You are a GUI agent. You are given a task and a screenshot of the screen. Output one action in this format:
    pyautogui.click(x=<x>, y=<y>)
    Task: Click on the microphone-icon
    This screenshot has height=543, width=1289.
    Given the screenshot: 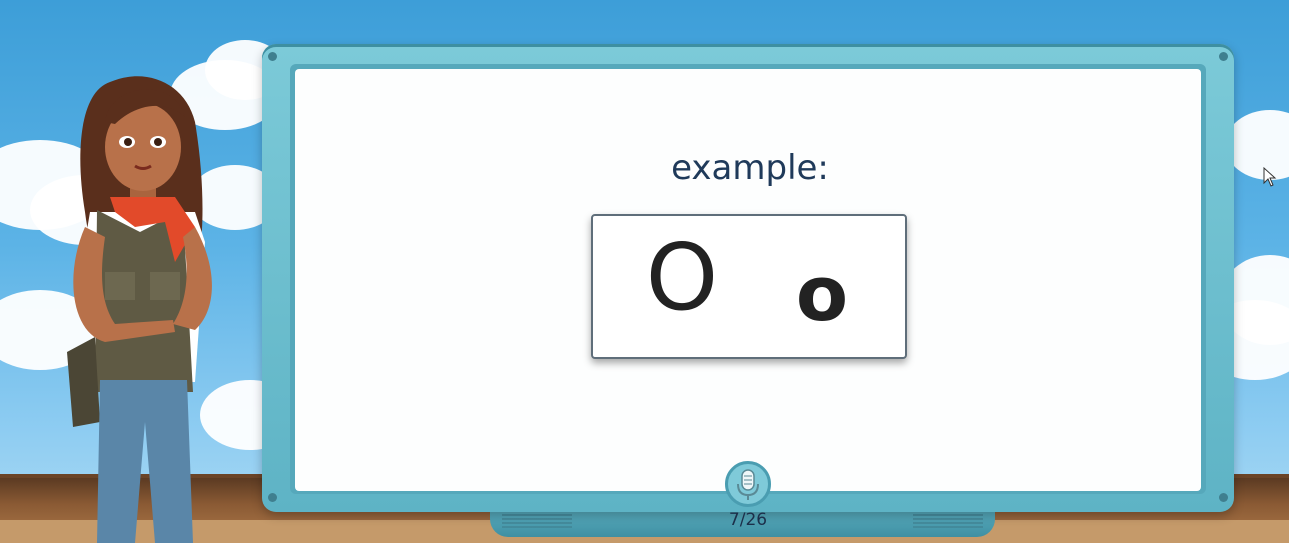 What is the action you would take?
    pyautogui.click(x=748, y=484)
    